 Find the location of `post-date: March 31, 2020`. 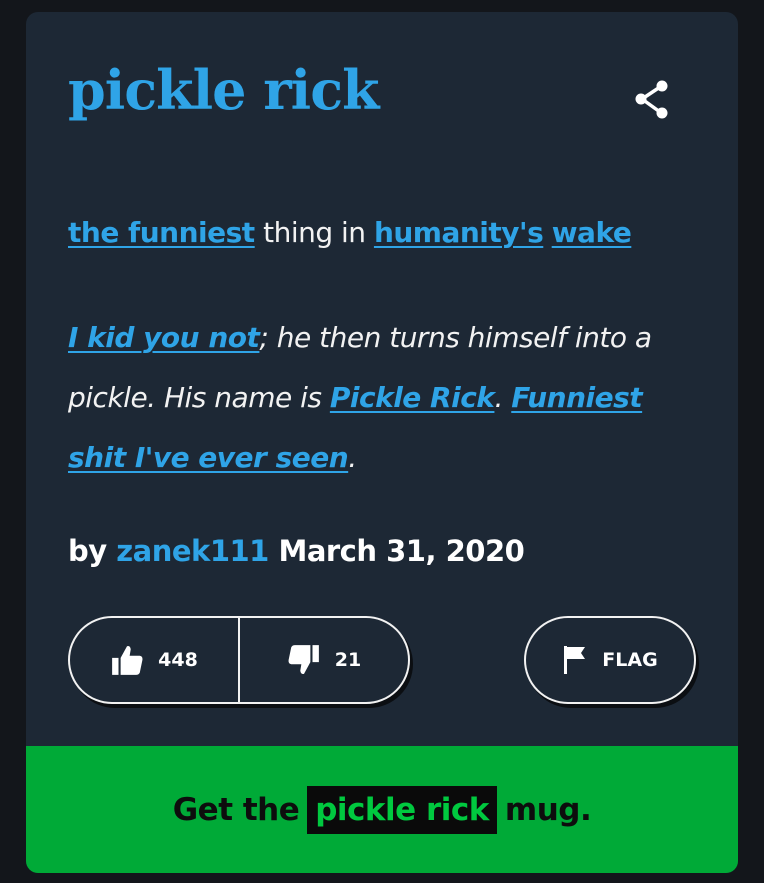

post-date: March 31, 2020 is located at coordinates (396, 551).